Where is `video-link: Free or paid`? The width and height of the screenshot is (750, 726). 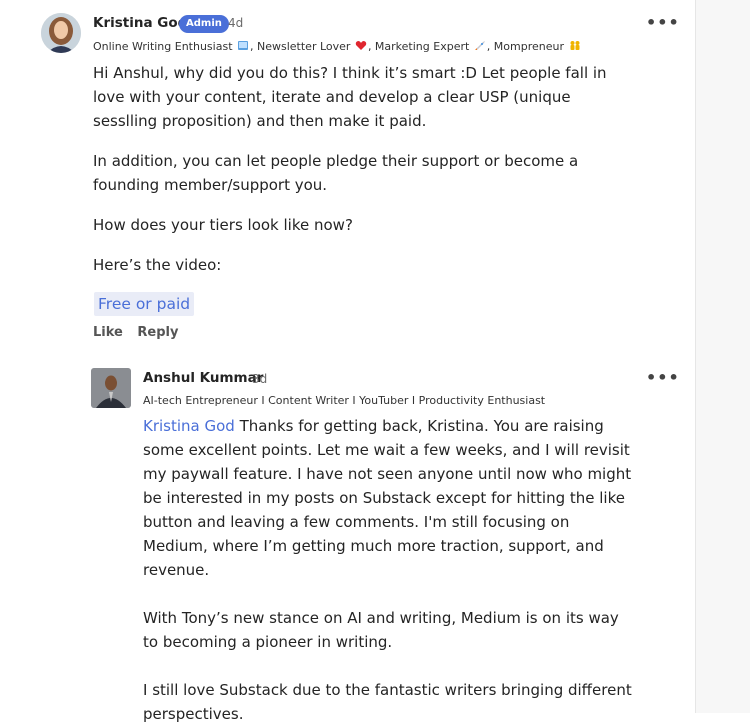
video-link: Free or paid is located at coordinates (144, 304).